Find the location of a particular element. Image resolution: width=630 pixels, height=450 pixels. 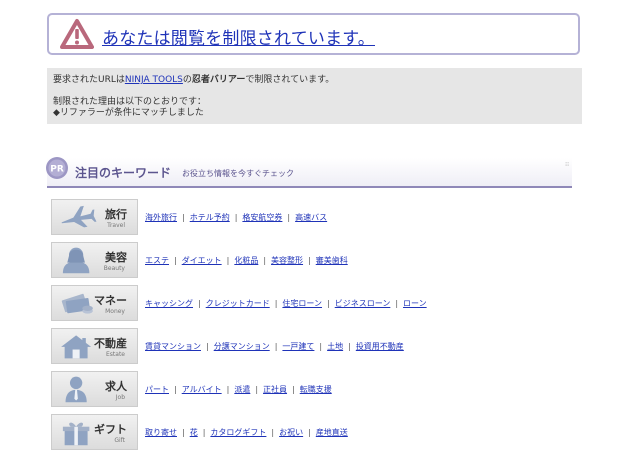

category-links: エステ | ダイエット | 化粧品 | 美容整形 | 審美歯科 is located at coordinates (246, 260).